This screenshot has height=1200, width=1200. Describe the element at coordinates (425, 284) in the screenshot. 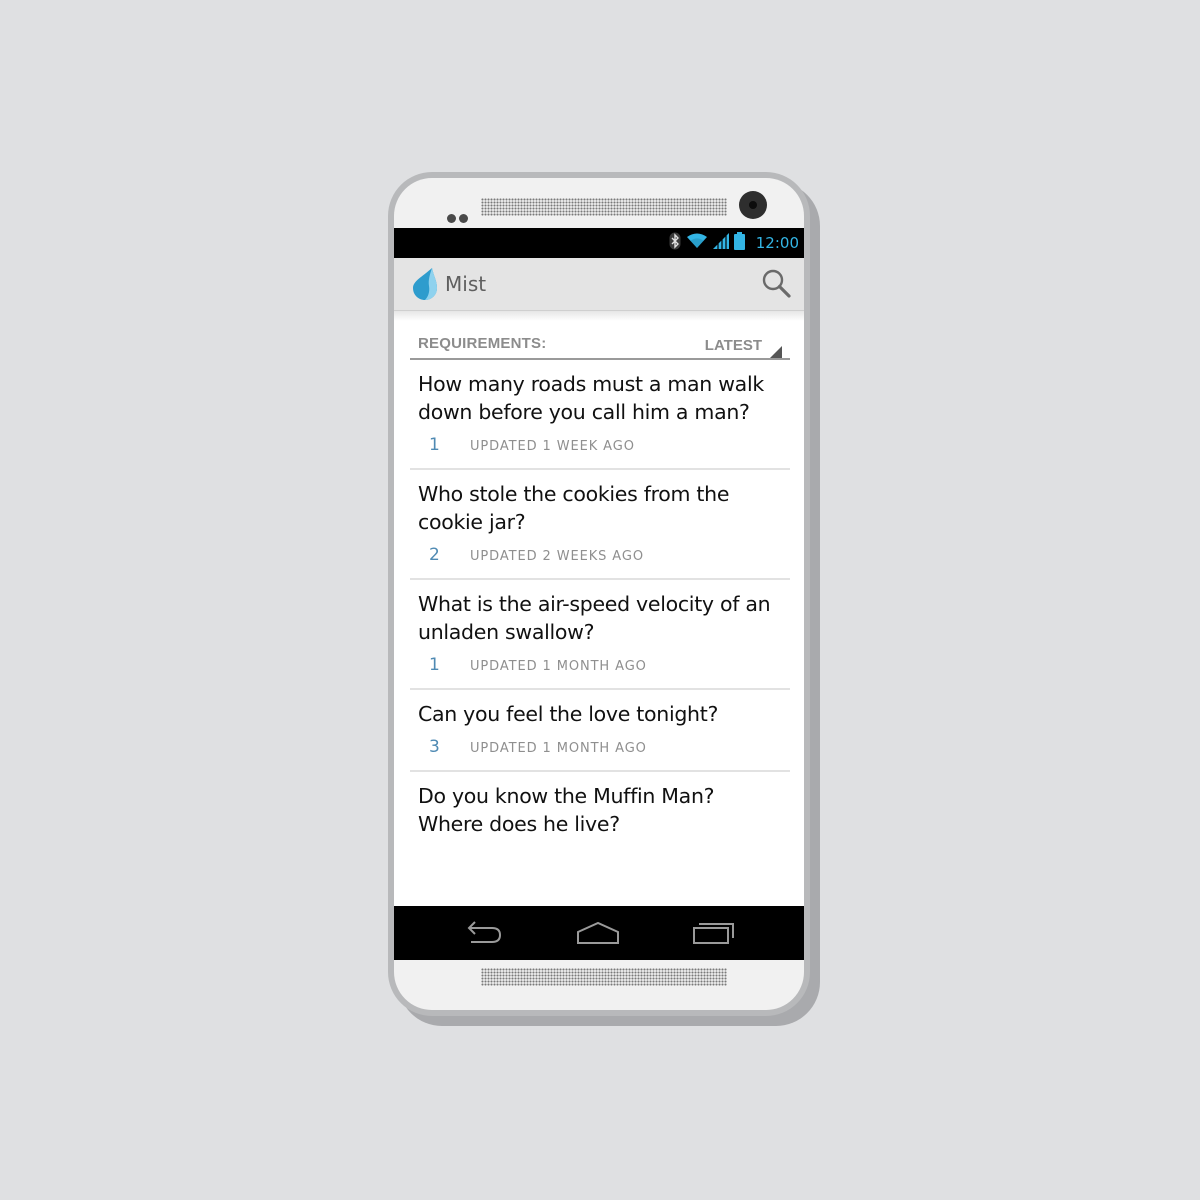

I see `water-drop-icon` at that location.